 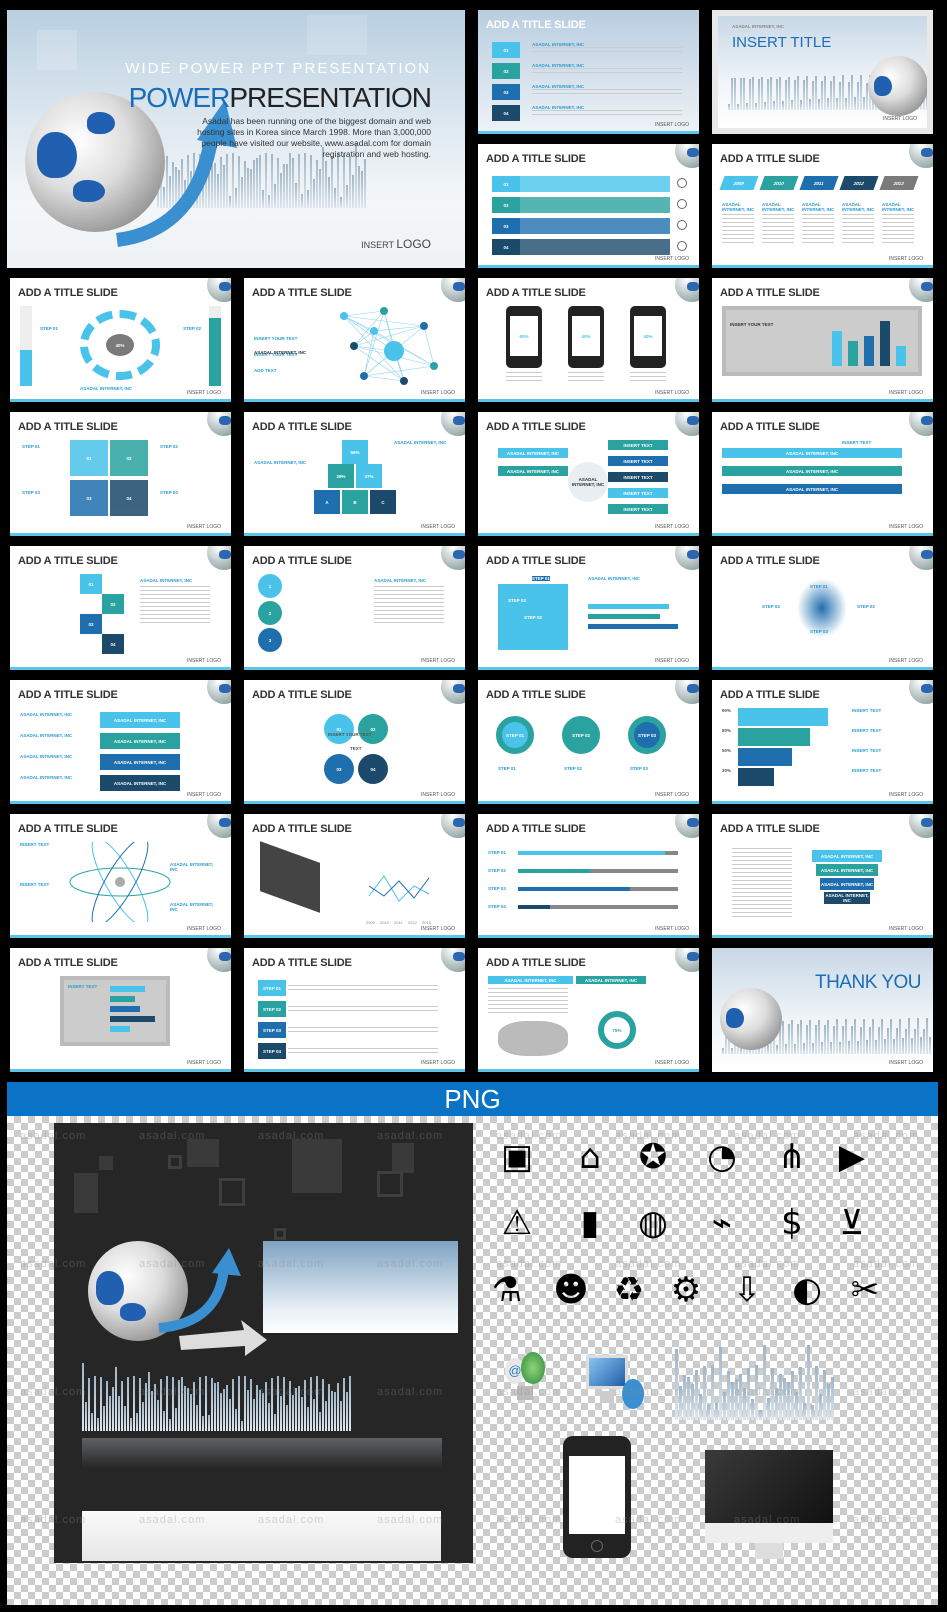 I want to click on slide-body: STEP 01 STEP 02 STEP 03 STEP 04, so click(x=354, y=1017).